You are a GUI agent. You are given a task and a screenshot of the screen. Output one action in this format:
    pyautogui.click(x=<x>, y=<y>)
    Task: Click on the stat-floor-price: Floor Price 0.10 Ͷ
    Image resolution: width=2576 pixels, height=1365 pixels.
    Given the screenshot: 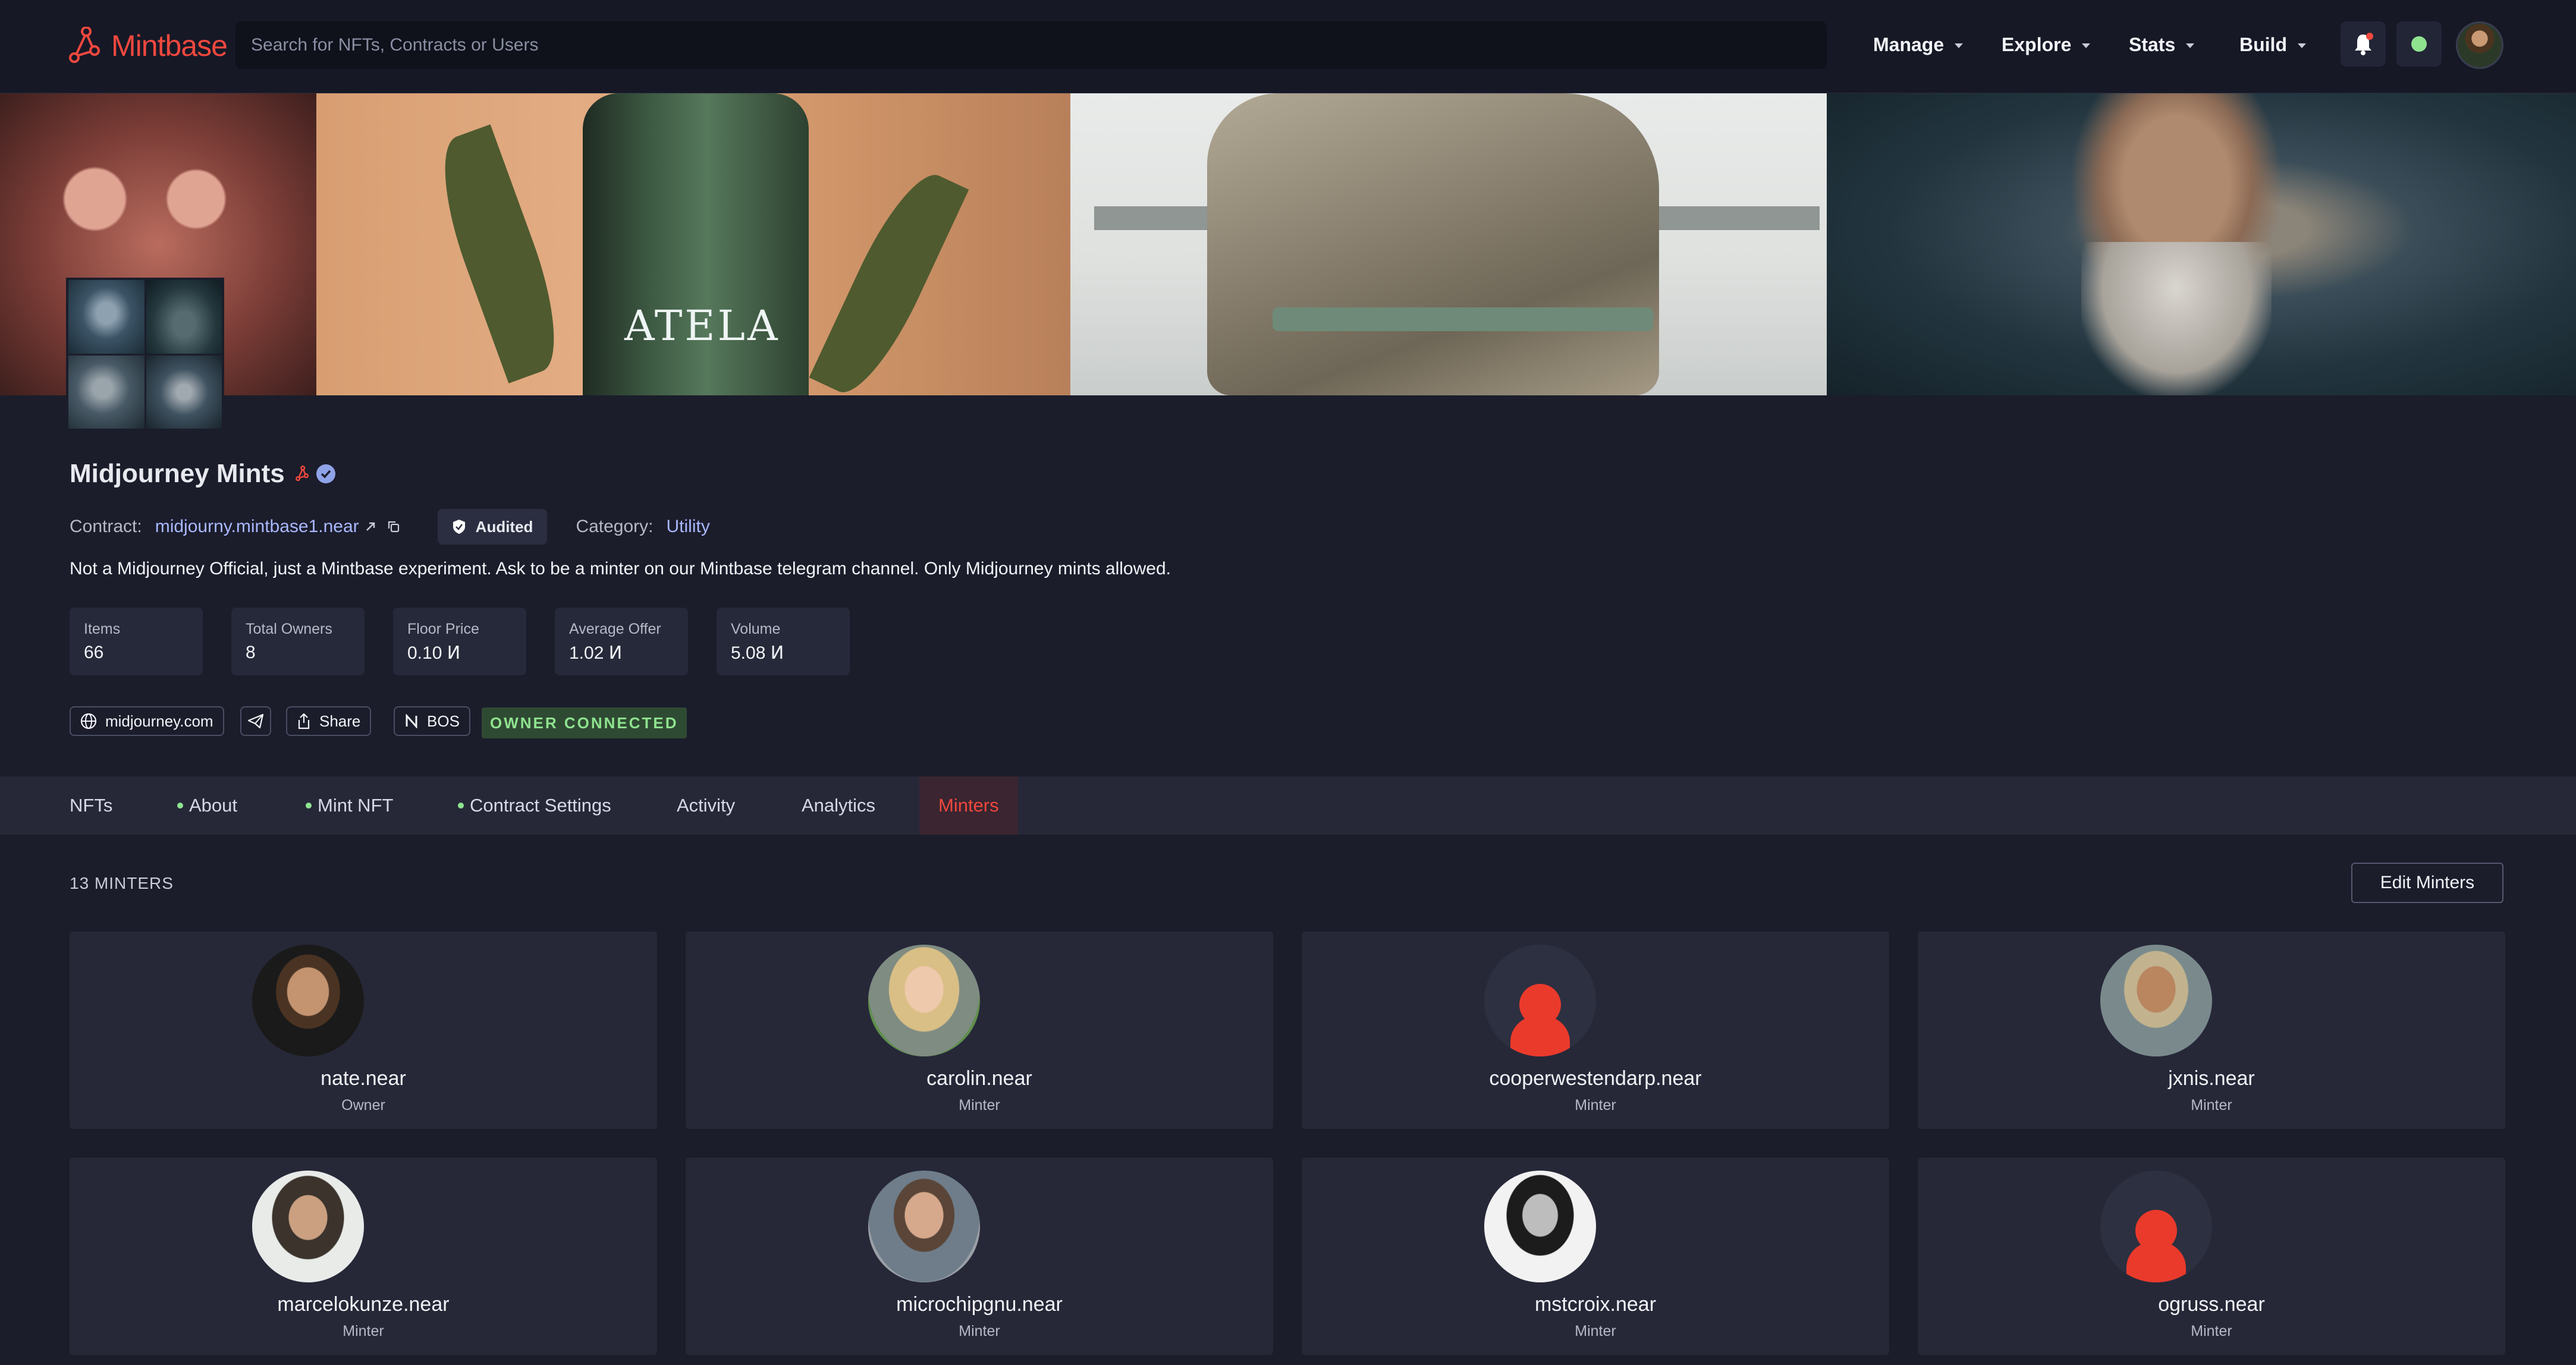 What is the action you would take?
    pyautogui.click(x=459, y=641)
    